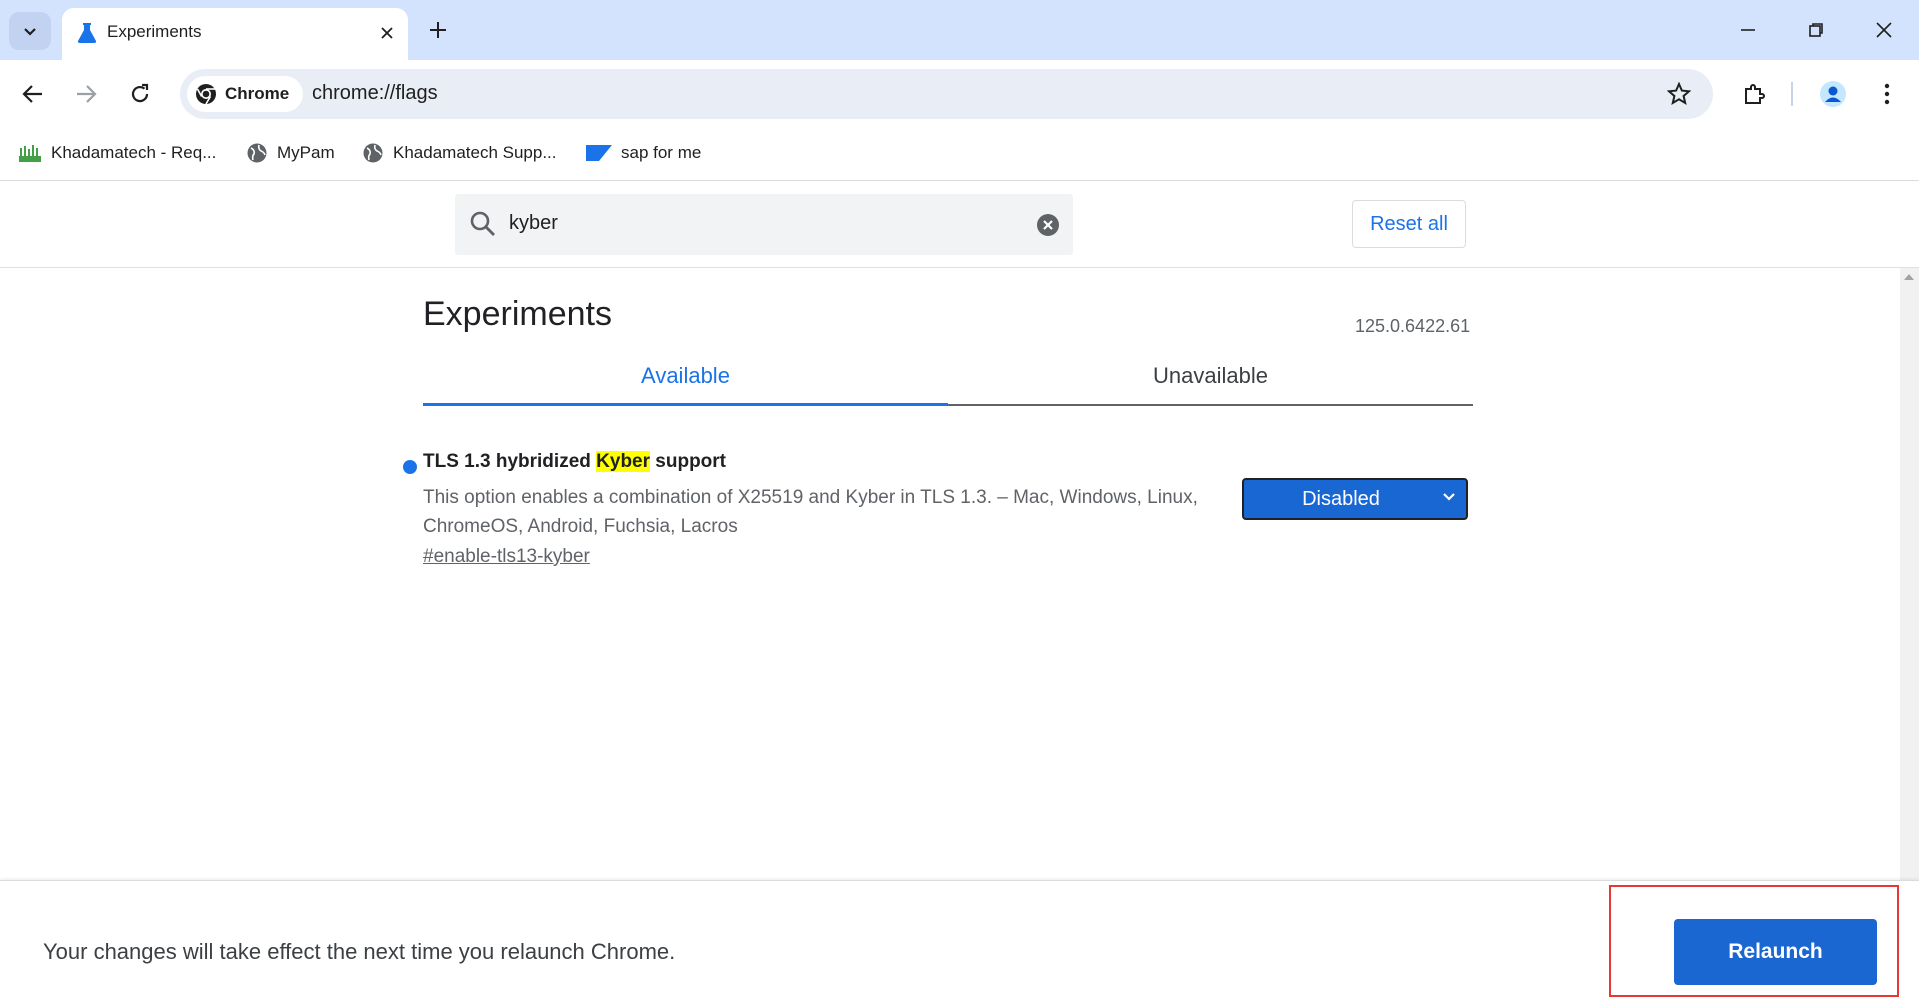 This screenshot has width=1919, height=1007. I want to click on flags-tabs: Available Unavailable, so click(948, 377).